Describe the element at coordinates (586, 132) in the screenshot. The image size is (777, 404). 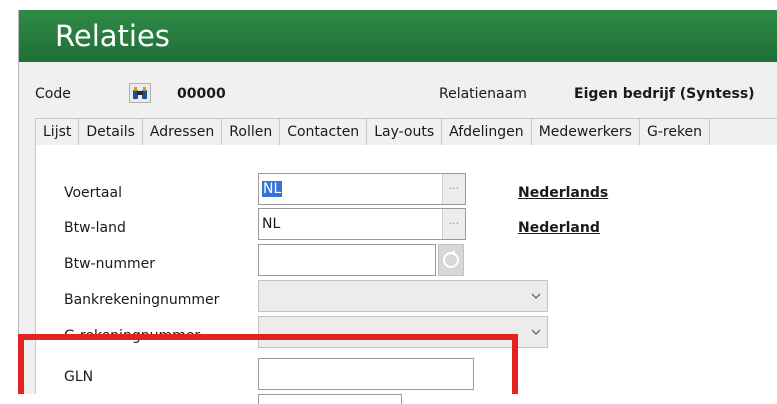
I see `tab-medewerkers: Medewerkers` at that location.